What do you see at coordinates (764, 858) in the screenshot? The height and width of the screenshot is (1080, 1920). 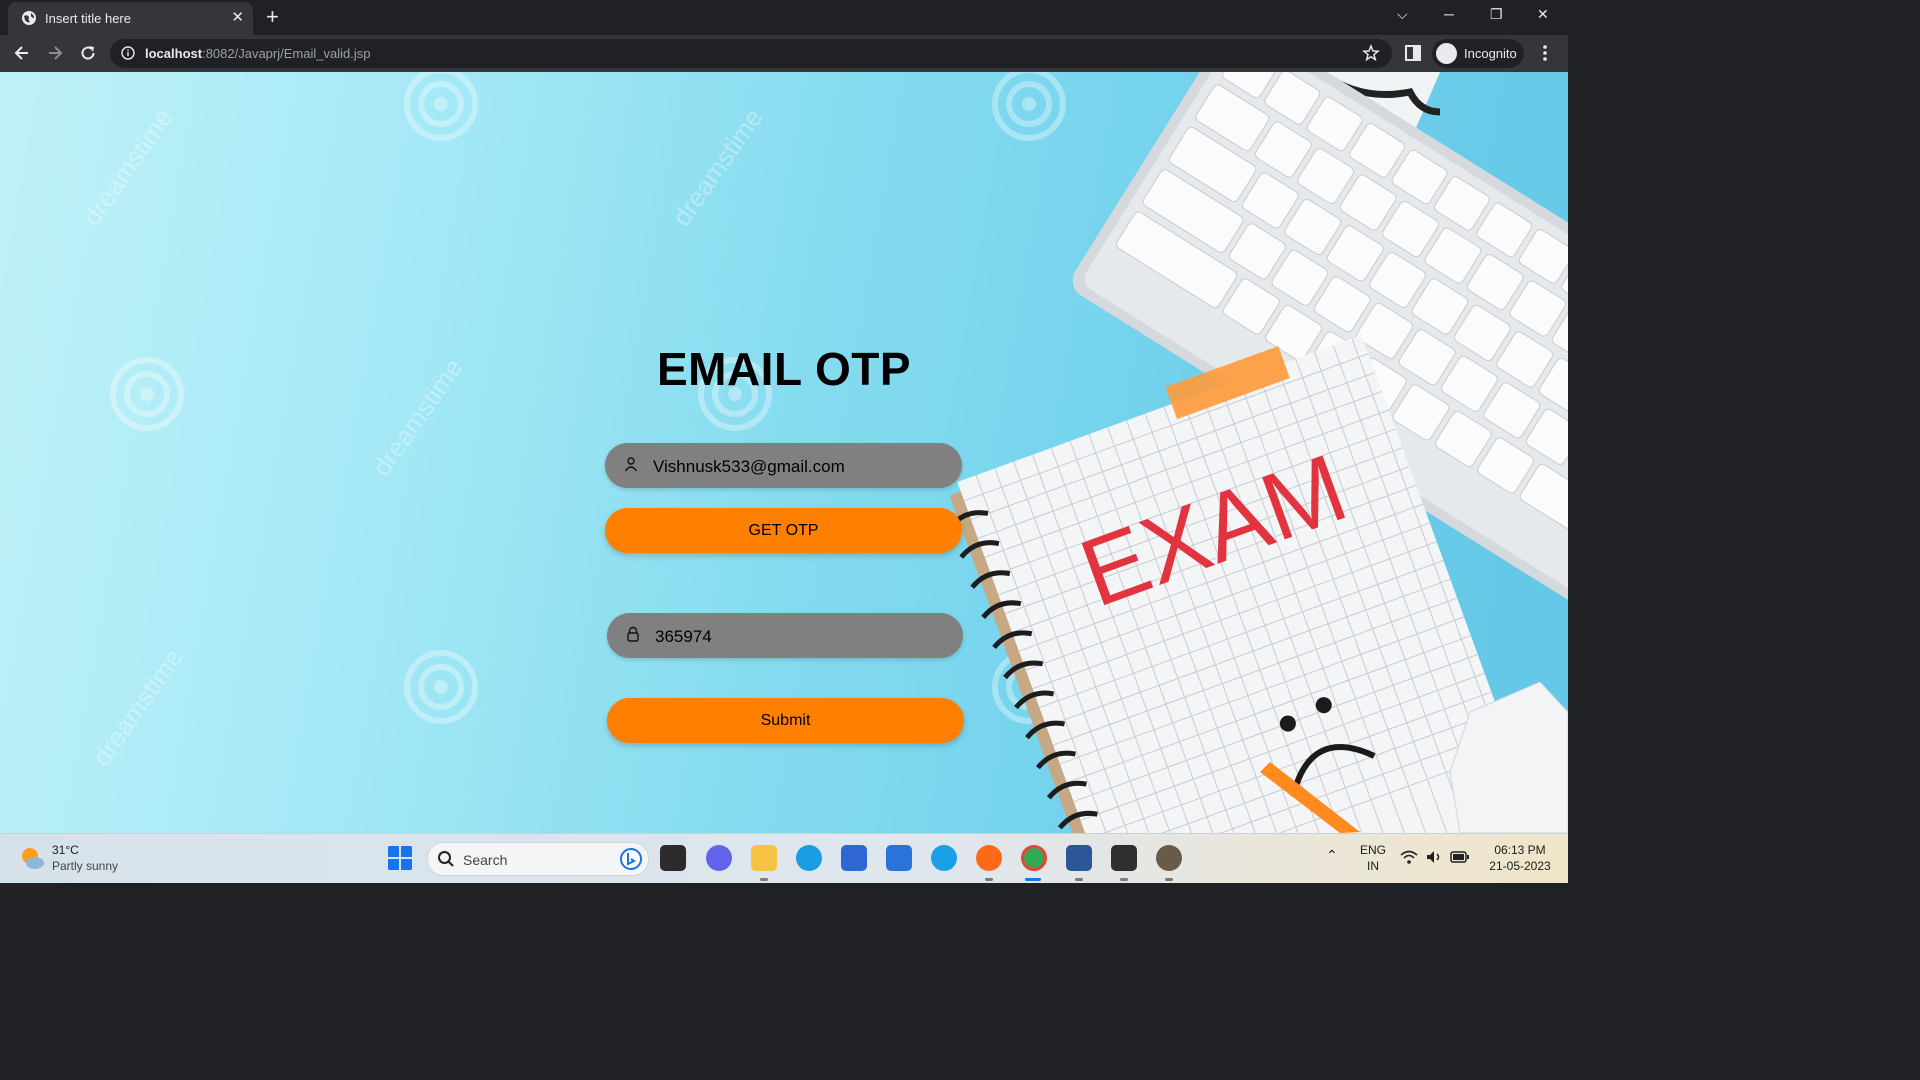 I see `file-explorer-icon` at bounding box center [764, 858].